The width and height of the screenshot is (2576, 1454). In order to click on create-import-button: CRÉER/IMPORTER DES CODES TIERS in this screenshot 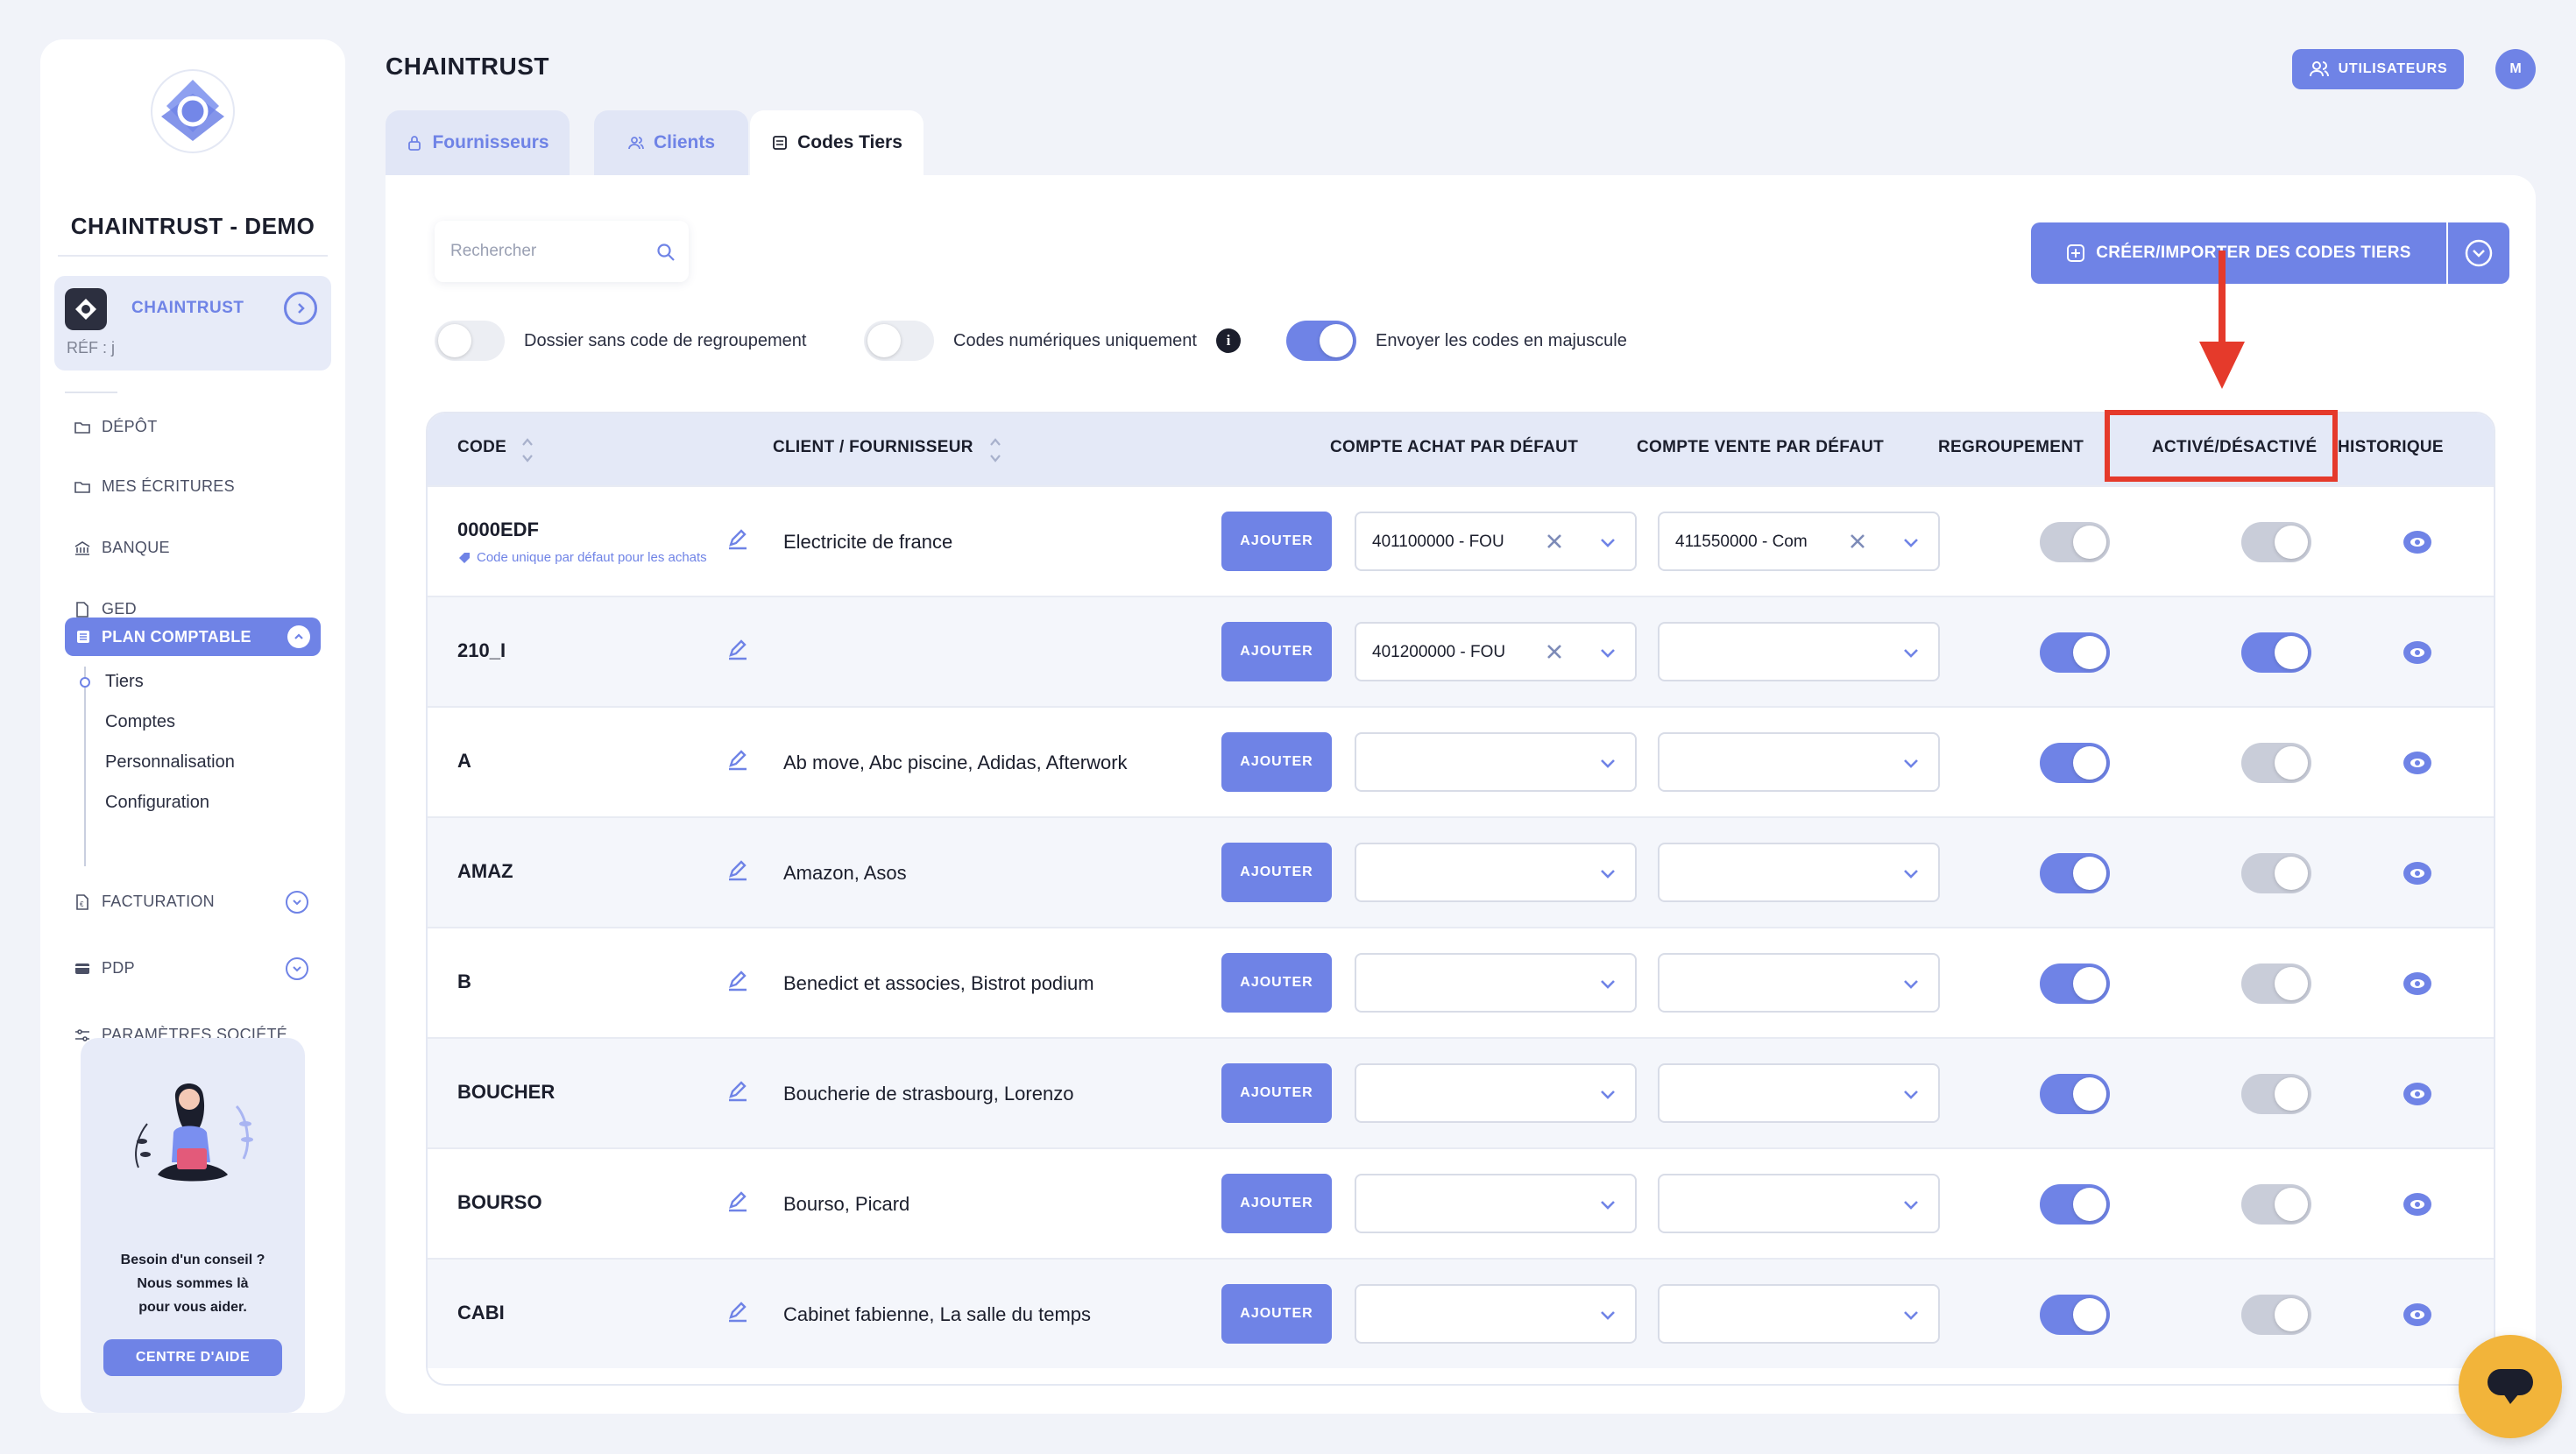, I will do `click(2238, 253)`.